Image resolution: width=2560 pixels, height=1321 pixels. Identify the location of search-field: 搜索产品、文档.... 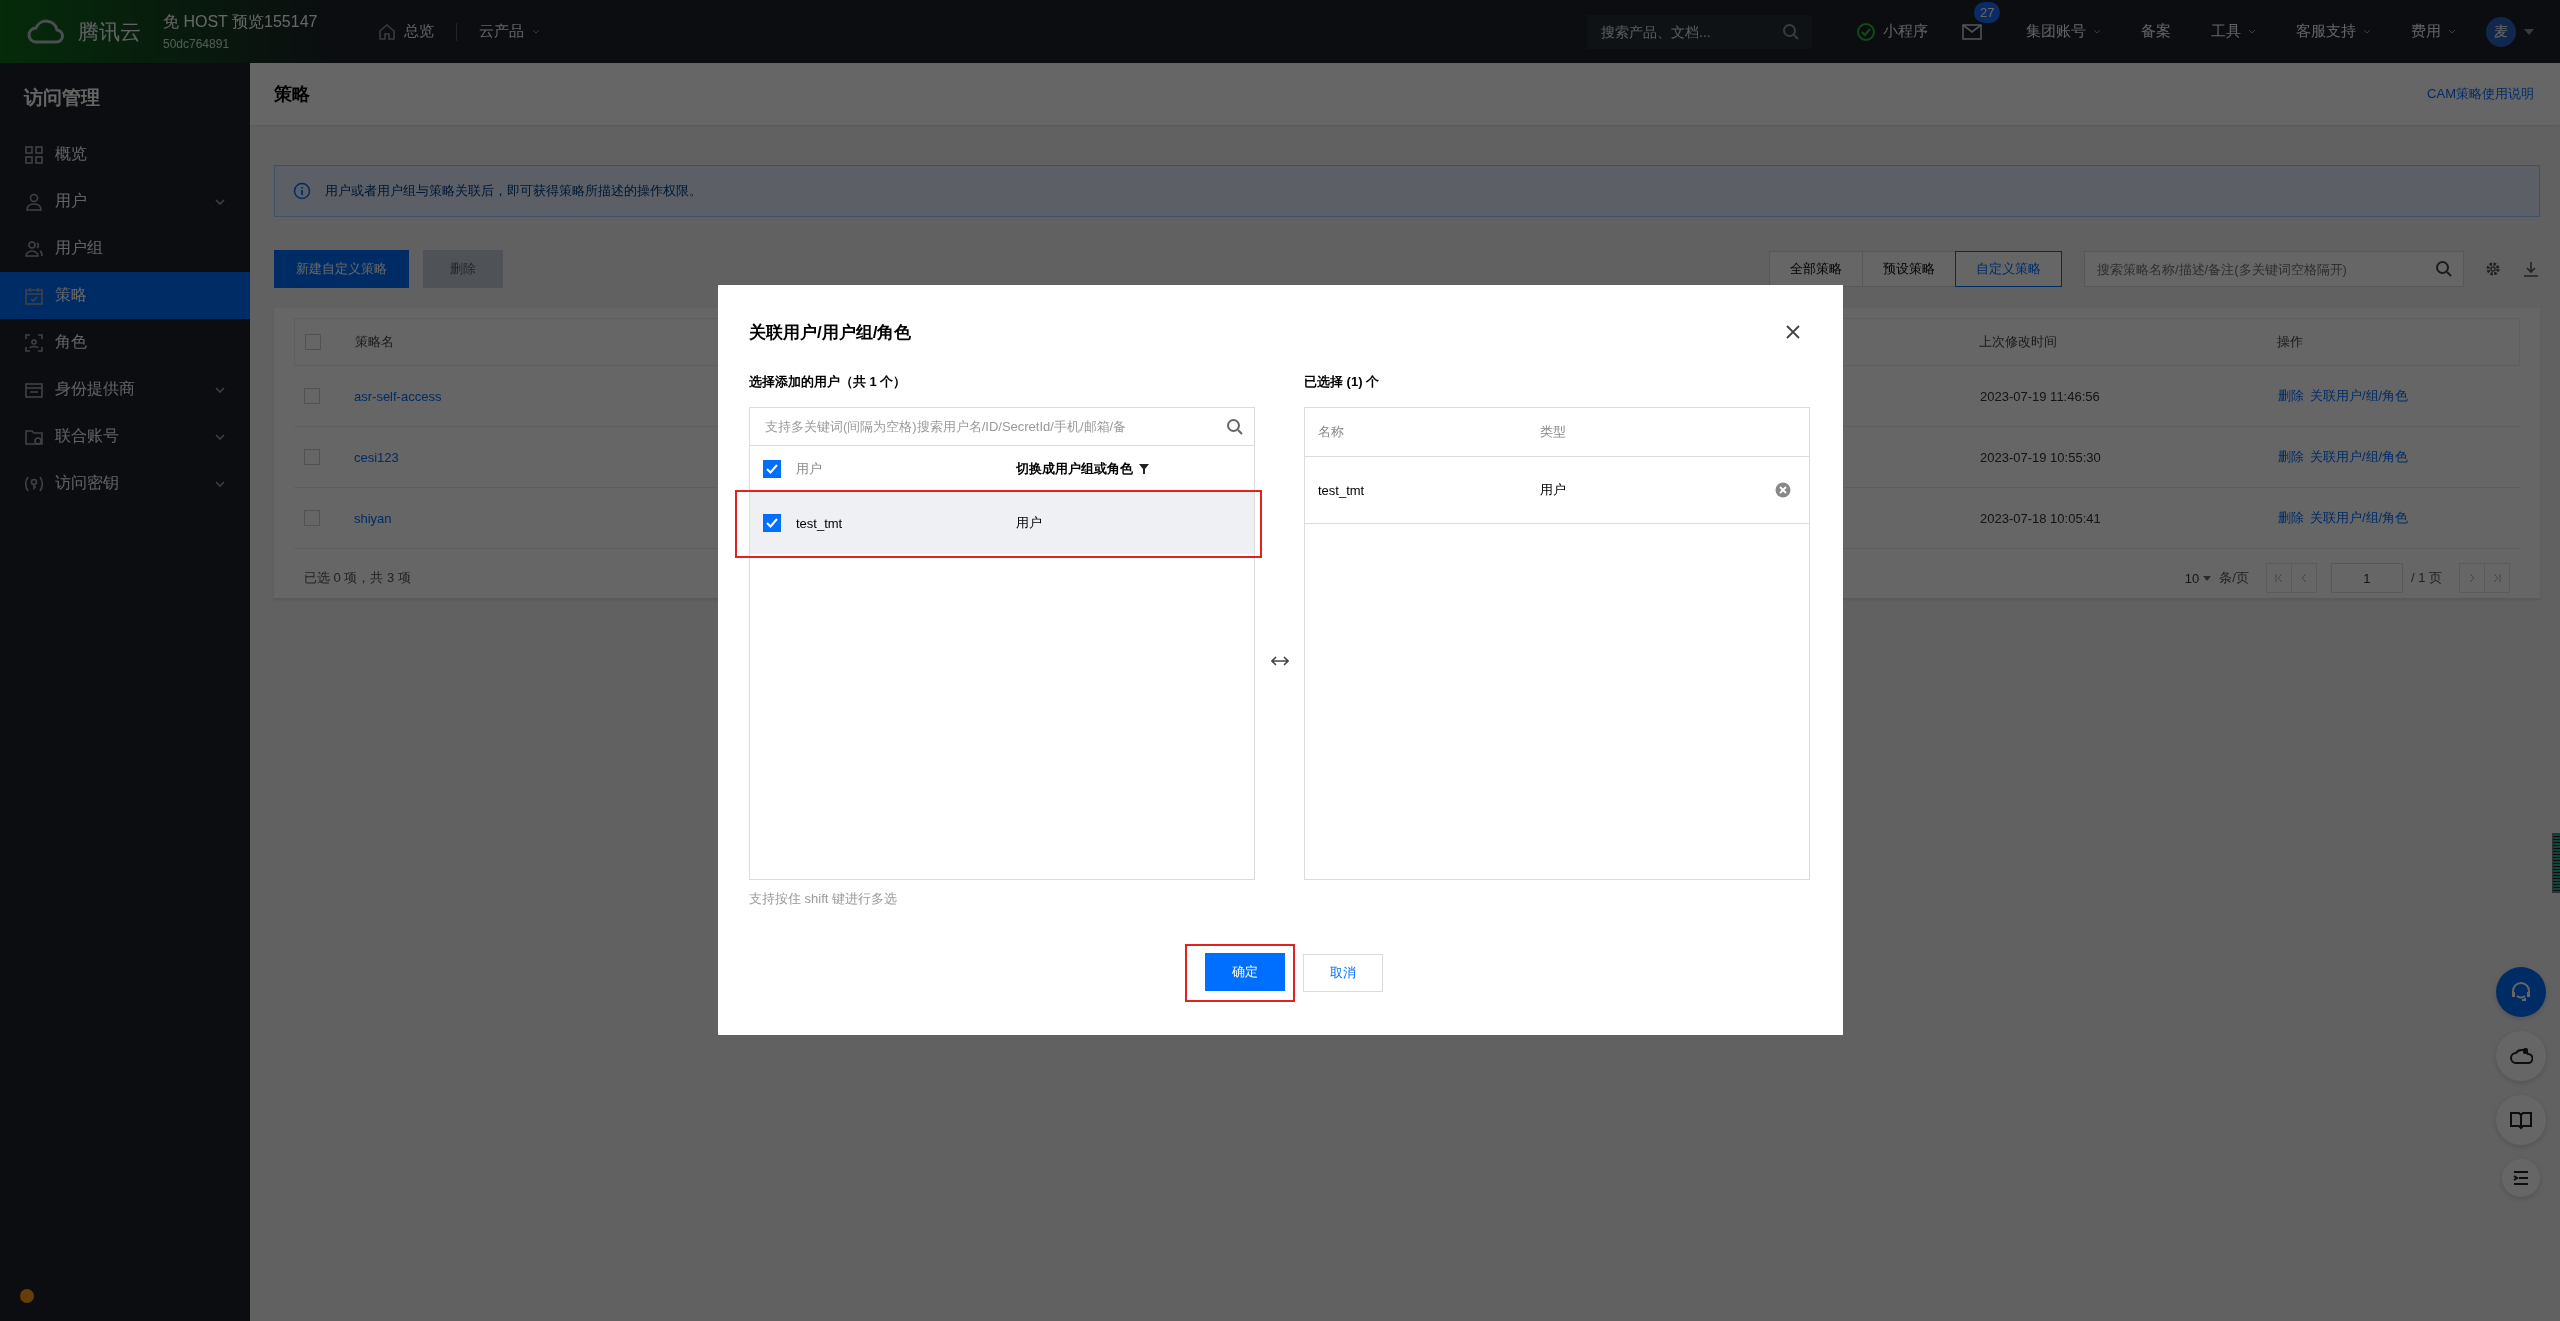
(1690, 31).